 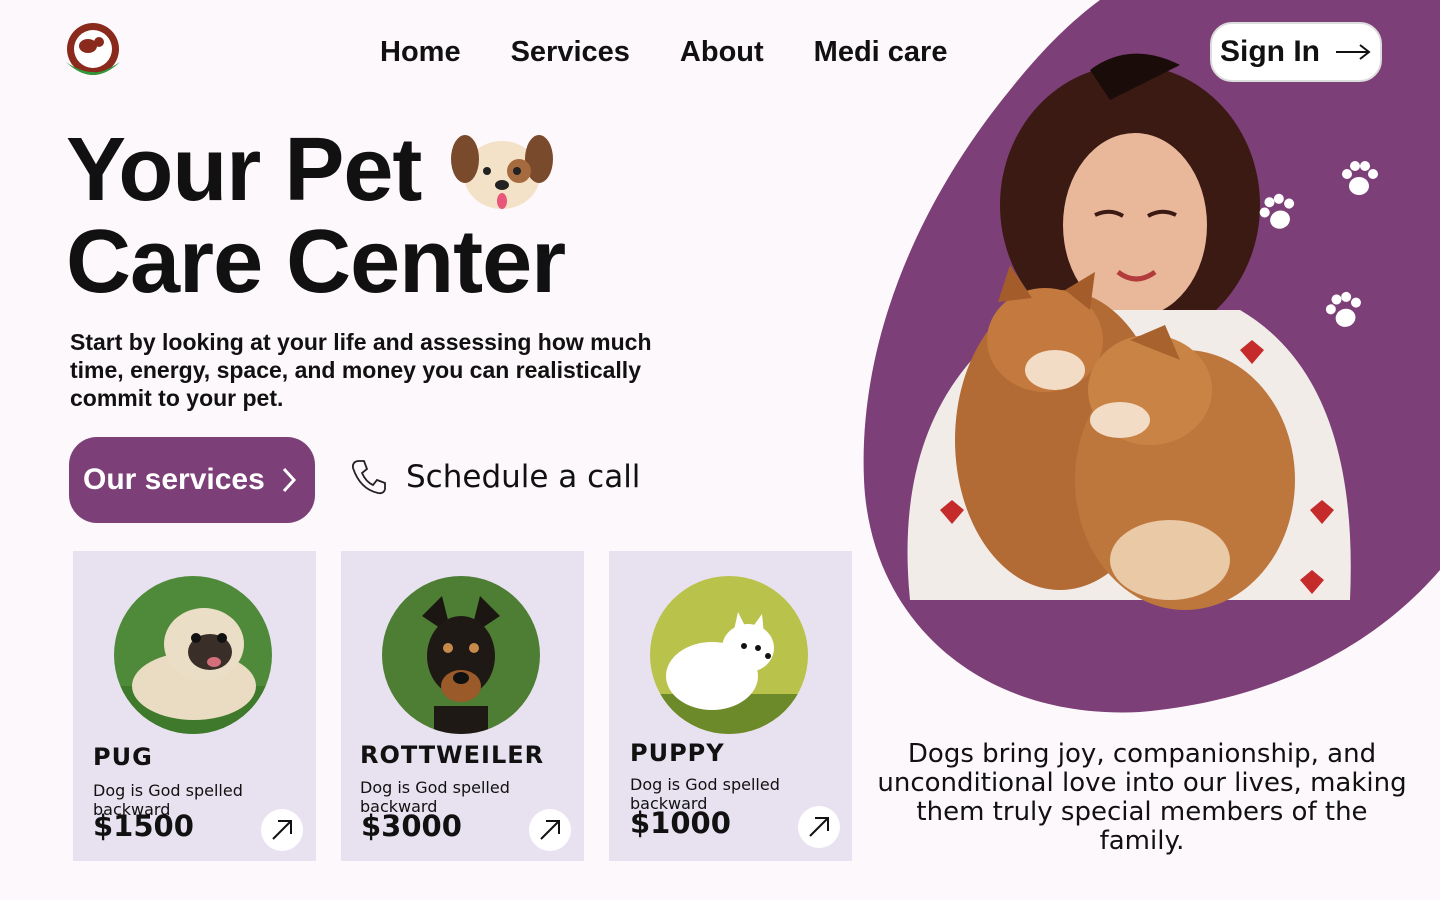 What do you see at coordinates (570, 52) in the screenshot?
I see `nav-services: Services` at bounding box center [570, 52].